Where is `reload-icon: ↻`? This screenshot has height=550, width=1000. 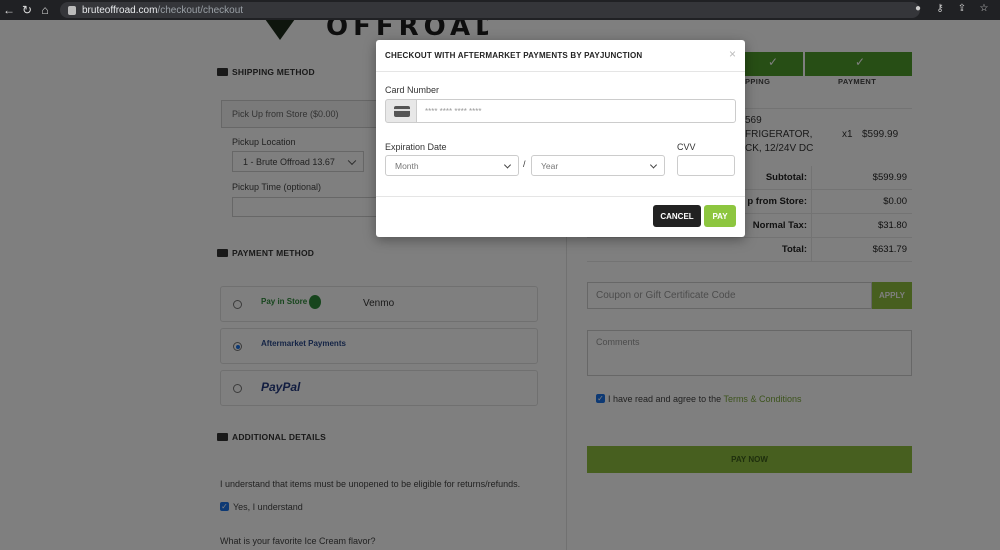
reload-icon: ↻ is located at coordinates (27, 10).